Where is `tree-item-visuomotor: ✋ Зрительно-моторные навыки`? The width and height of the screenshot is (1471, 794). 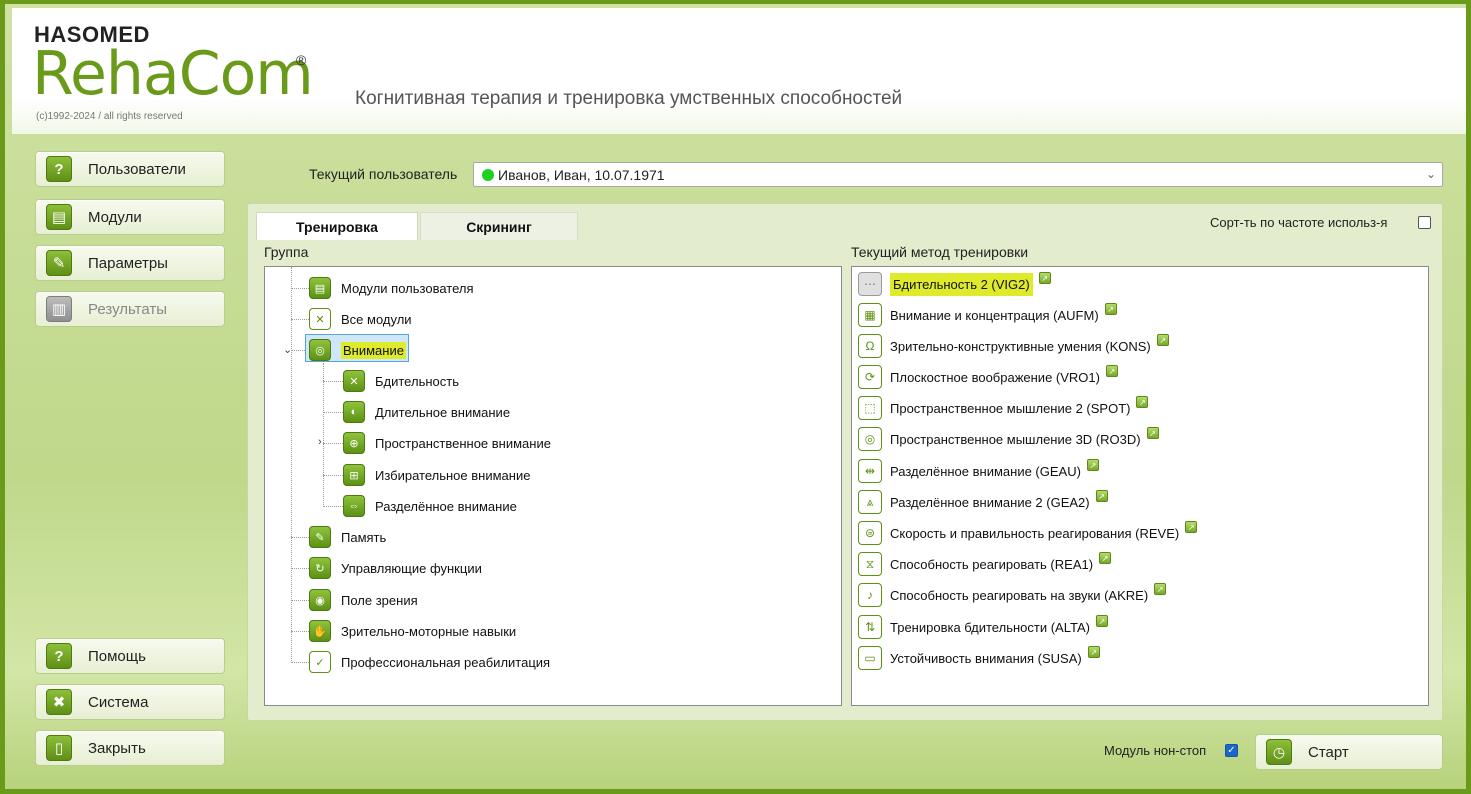 tree-item-visuomotor: ✋ Зрительно-моторные навыки is located at coordinates (412, 631).